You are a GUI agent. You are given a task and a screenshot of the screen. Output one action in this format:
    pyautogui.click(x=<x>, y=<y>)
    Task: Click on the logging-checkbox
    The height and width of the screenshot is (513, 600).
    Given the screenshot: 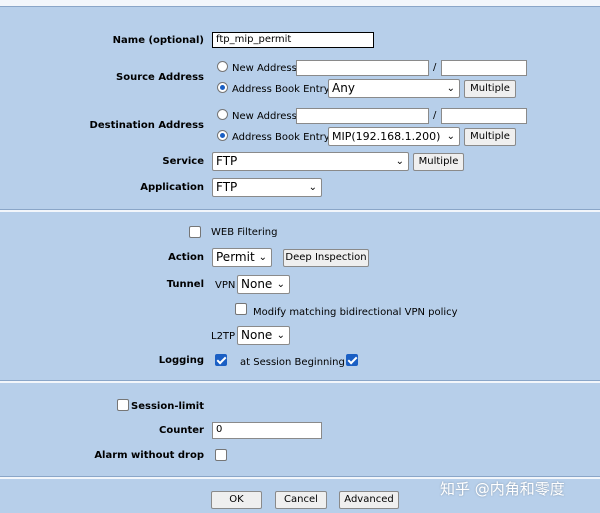 What is the action you would take?
    pyautogui.click(x=221, y=360)
    